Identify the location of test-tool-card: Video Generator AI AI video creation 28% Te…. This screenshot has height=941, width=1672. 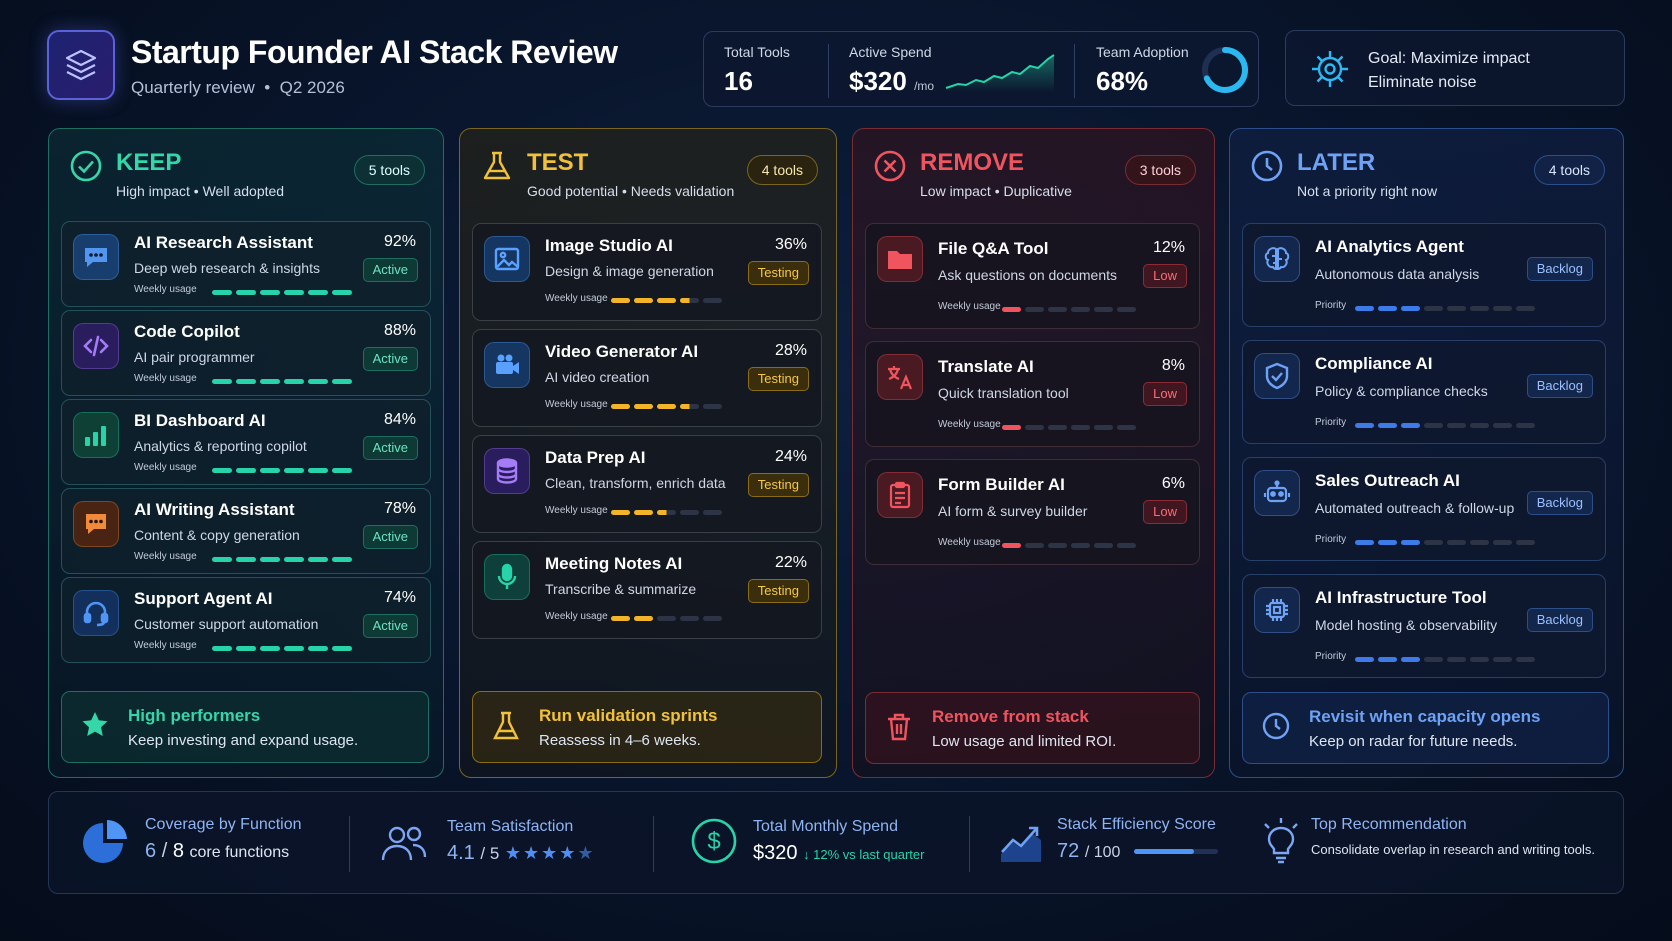
(647, 378).